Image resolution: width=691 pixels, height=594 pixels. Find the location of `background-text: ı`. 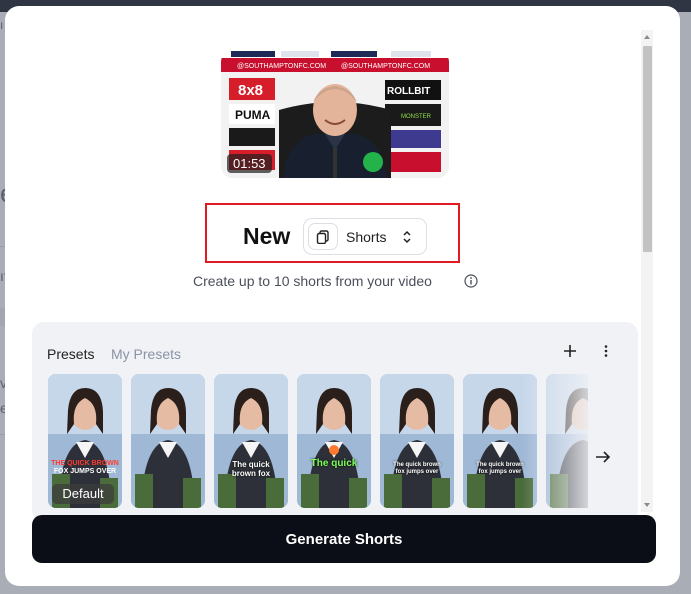

background-text: ı is located at coordinates (2, 25).